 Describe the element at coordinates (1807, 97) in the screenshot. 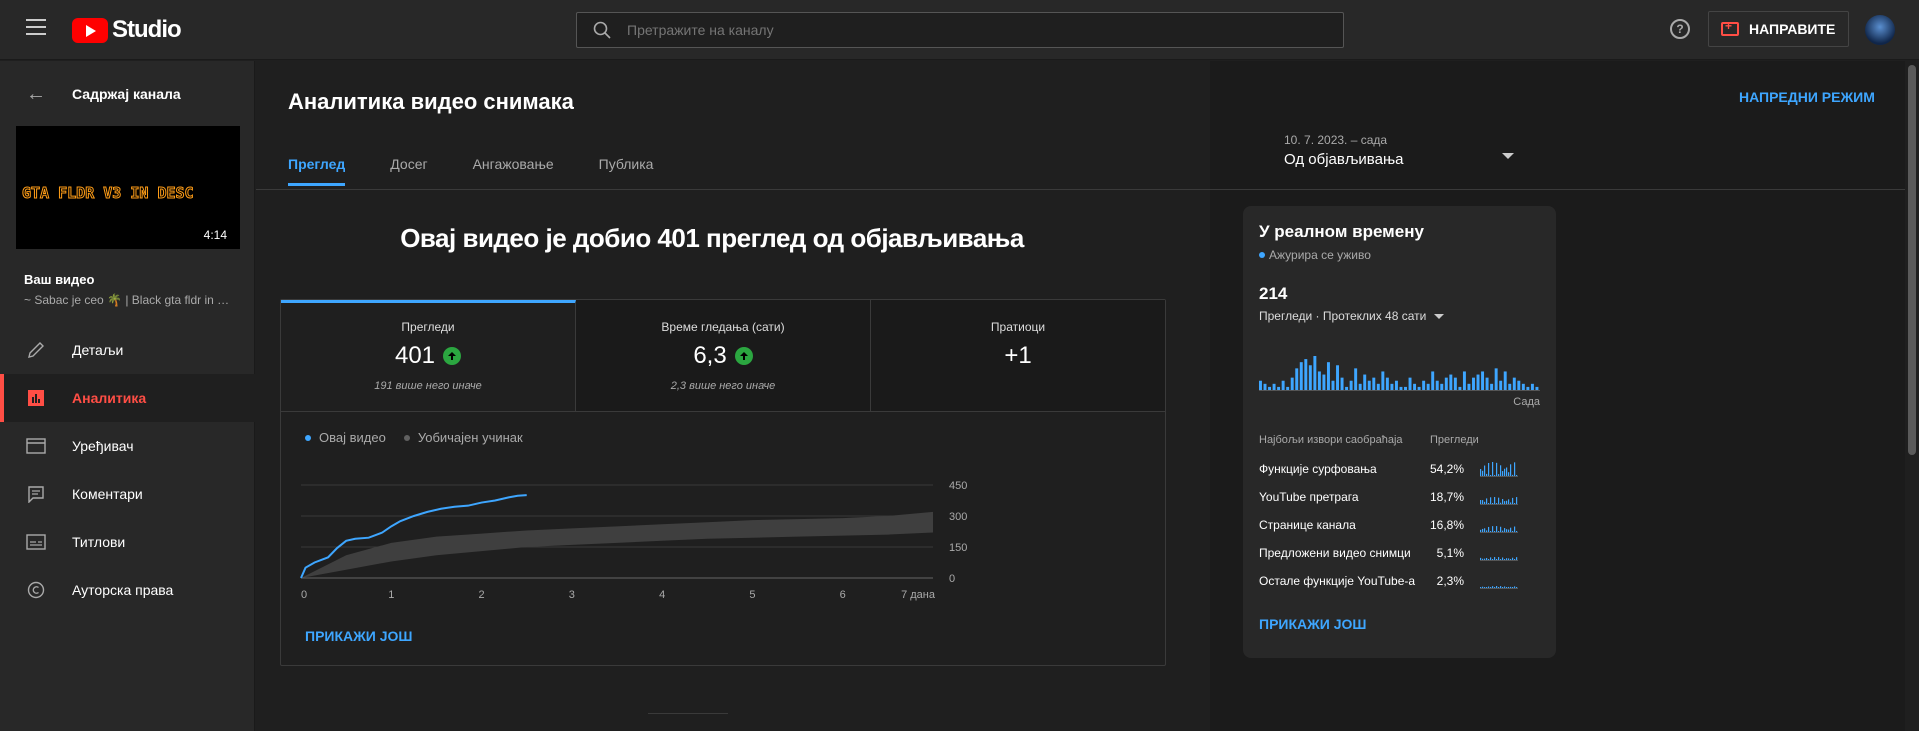

I see `advanced-mode-link: НАПРЕДНИ РЕЖИМ` at that location.